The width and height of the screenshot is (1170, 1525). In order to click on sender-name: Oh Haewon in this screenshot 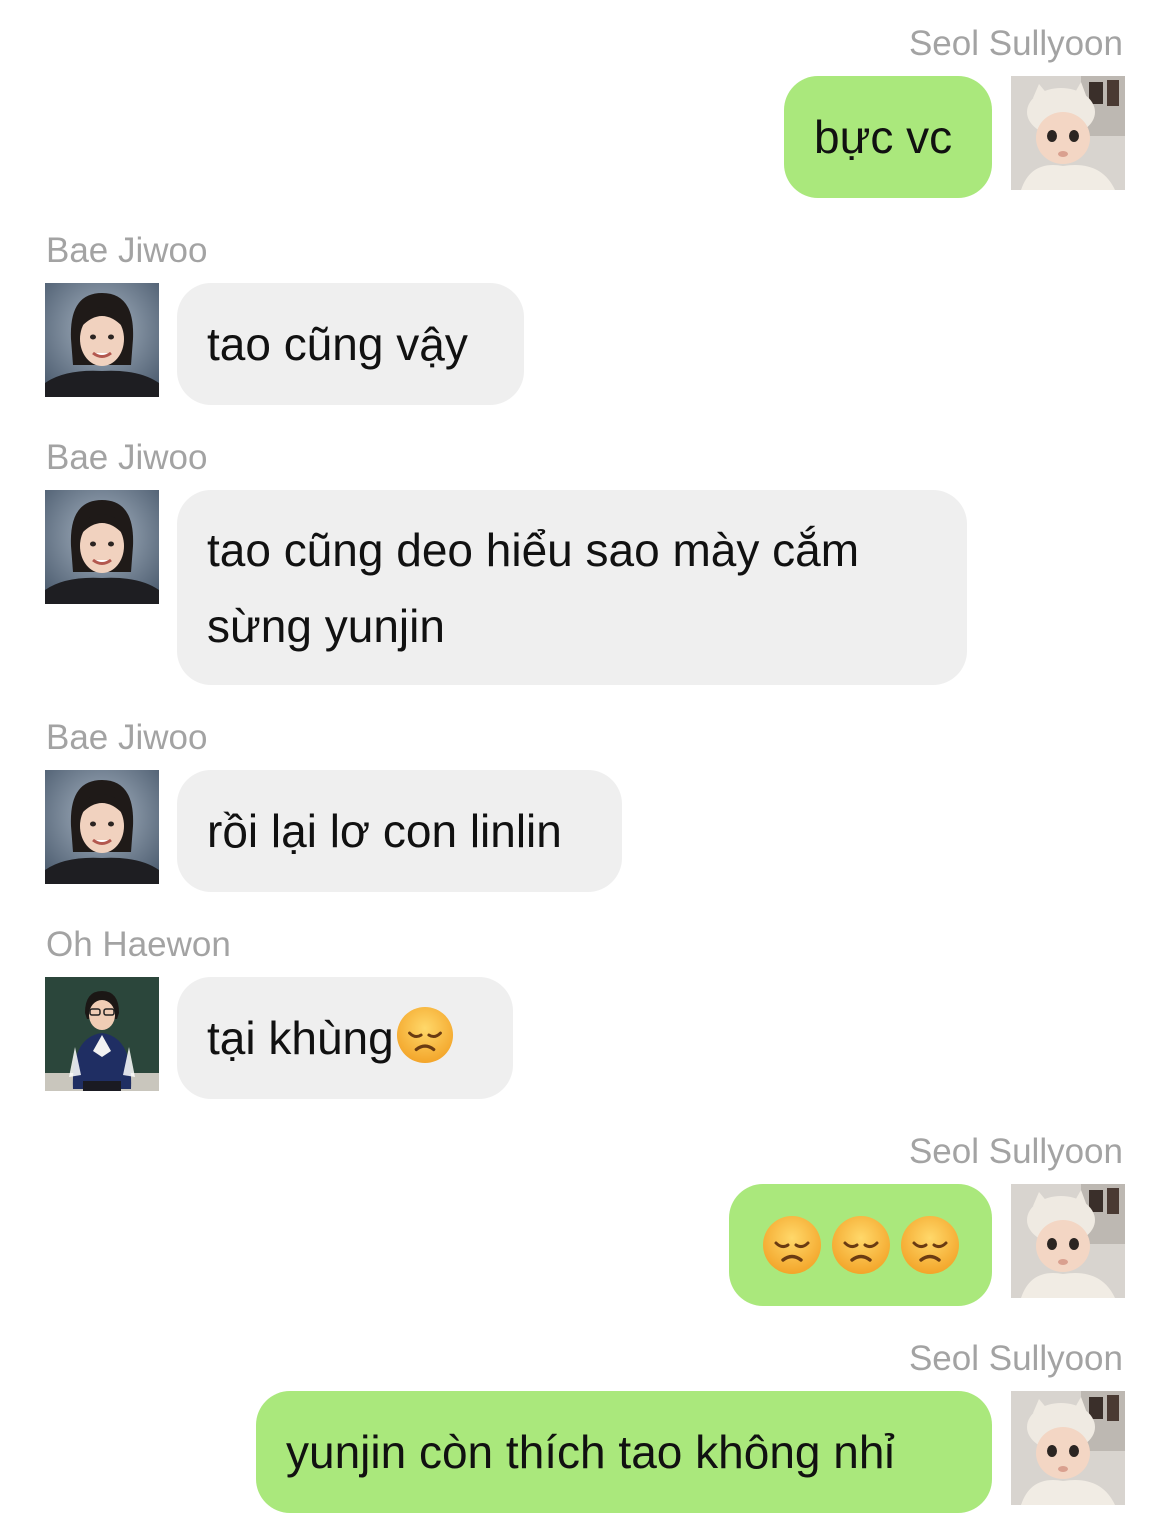, I will do `click(138, 944)`.